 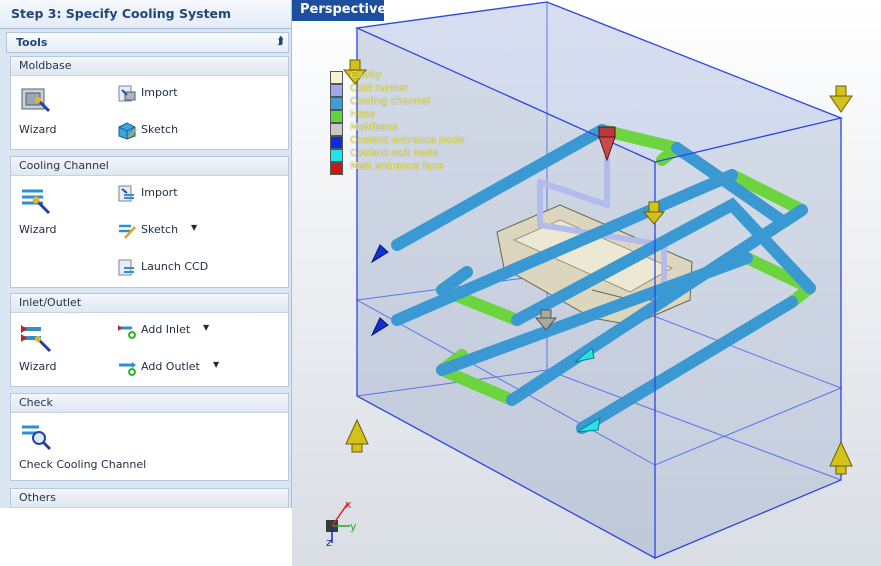 I want to click on perspective-tab: Perspective, so click(x=339, y=10).